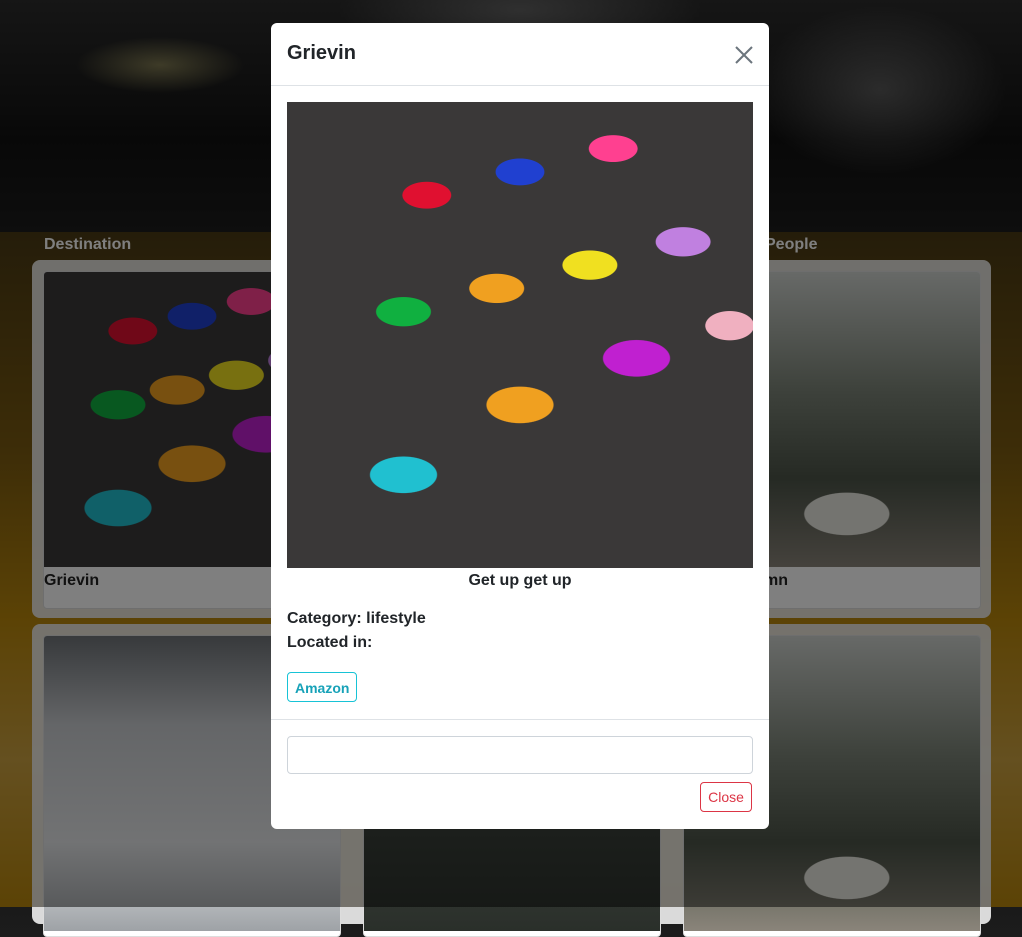  I want to click on category-line: Category: lifestyle, so click(356, 619).